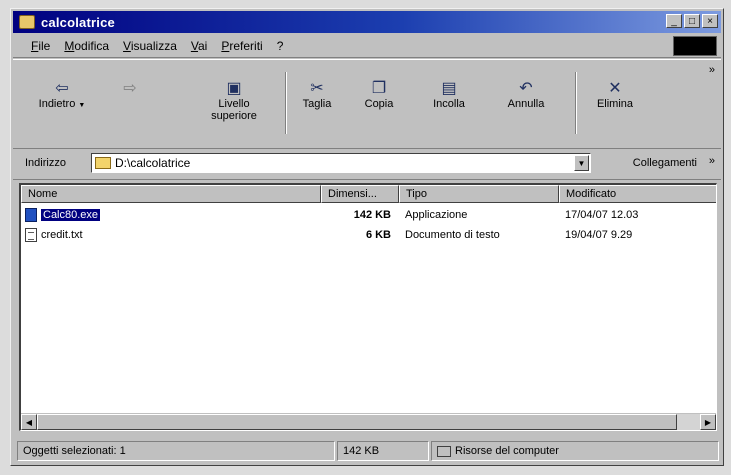  What do you see at coordinates (526, 88) in the screenshot?
I see `undo-icon: ↶` at bounding box center [526, 88].